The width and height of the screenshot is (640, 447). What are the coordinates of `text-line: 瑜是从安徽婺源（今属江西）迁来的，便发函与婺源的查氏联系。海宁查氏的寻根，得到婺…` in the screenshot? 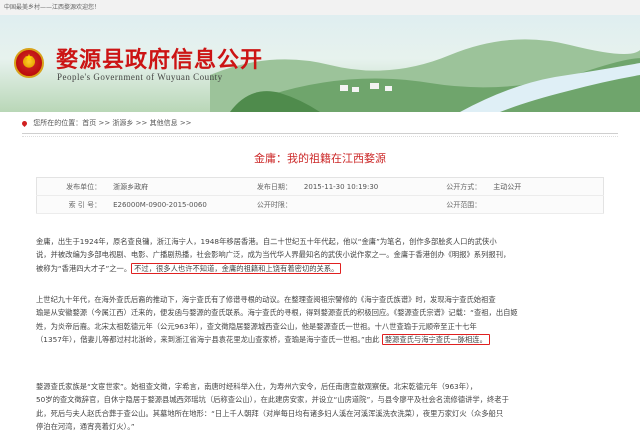 It's located at (277, 313).